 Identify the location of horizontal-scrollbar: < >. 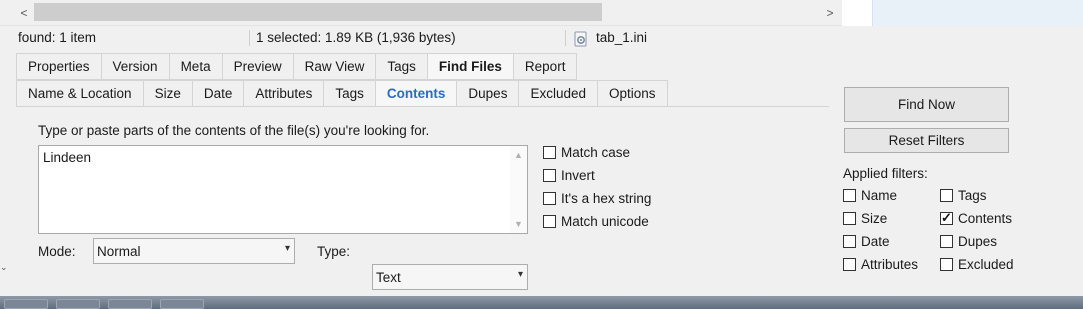
(421, 13).